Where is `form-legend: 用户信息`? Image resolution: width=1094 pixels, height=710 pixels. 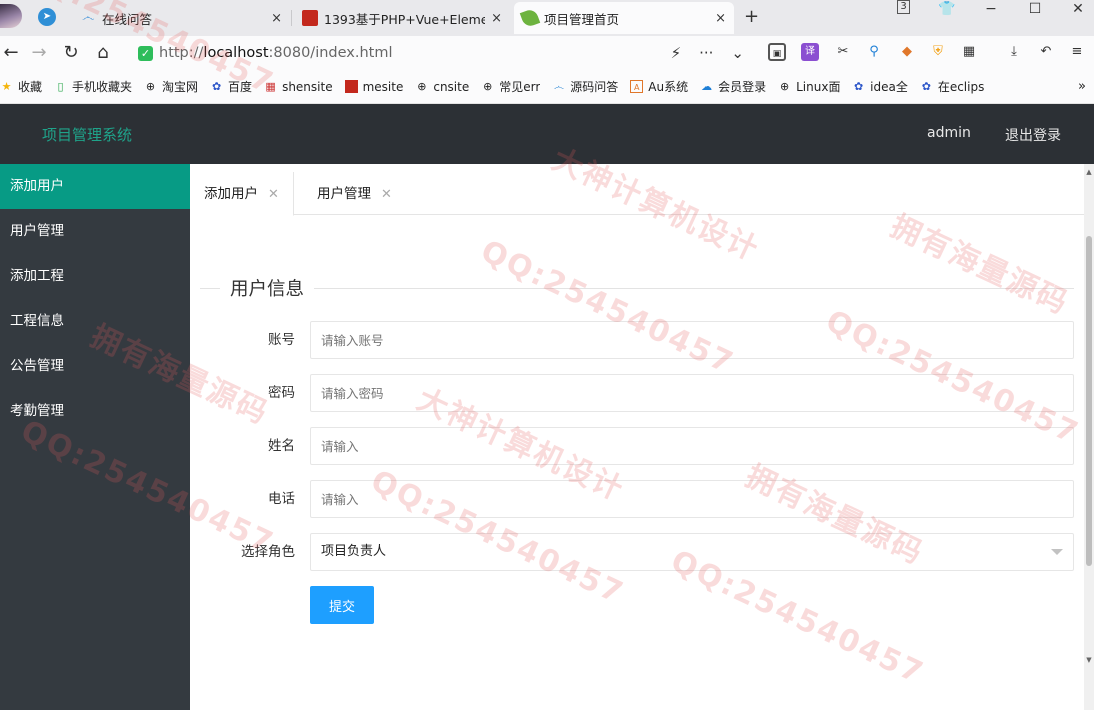
form-legend: 用户信息 is located at coordinates (267, 288).